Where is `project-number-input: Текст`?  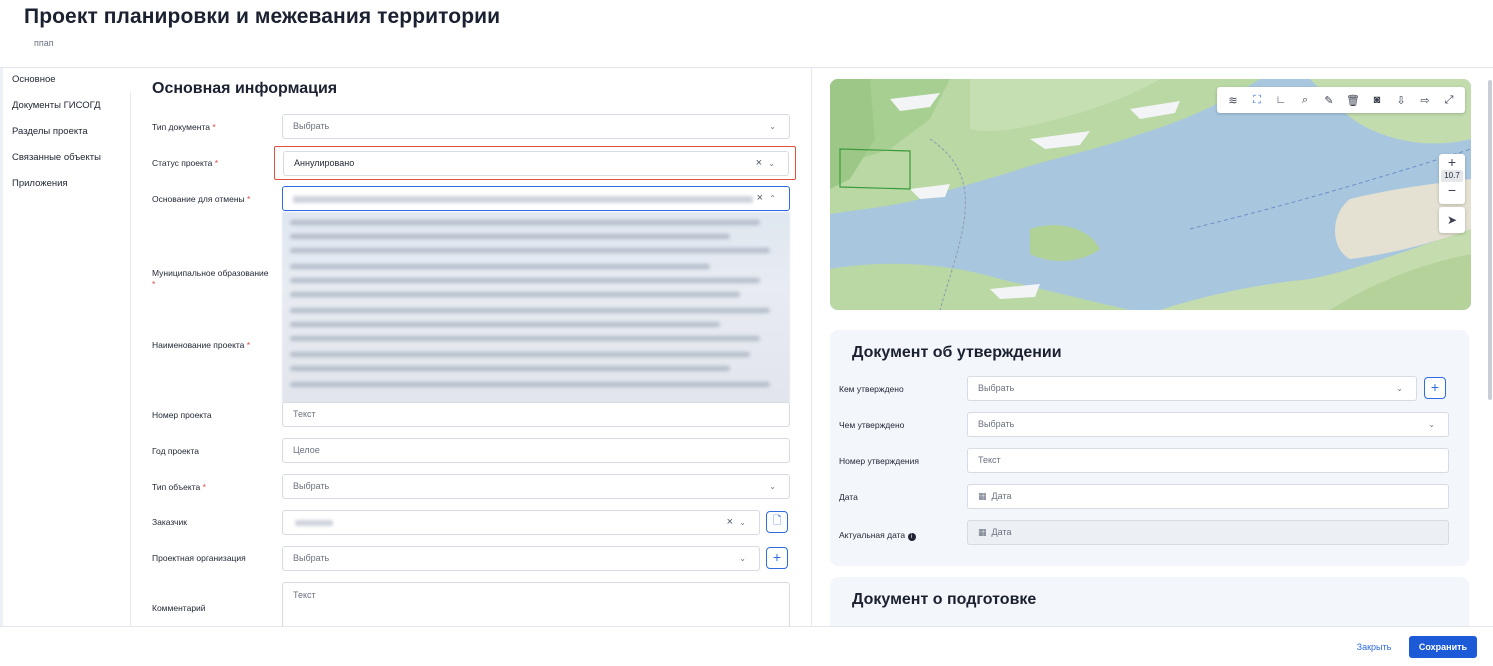
project-number-input: Текст is located at coordinates (536, 414).